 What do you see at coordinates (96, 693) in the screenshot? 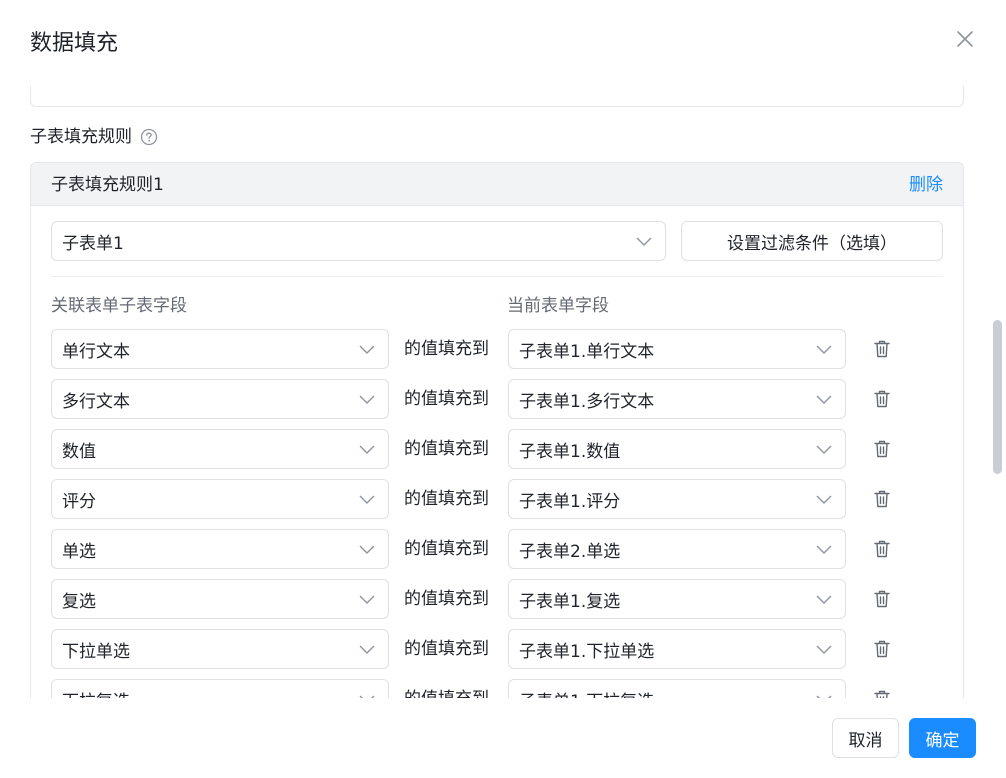
I see `source-field-value: 下拉复选` at bounding box center [96, 693].